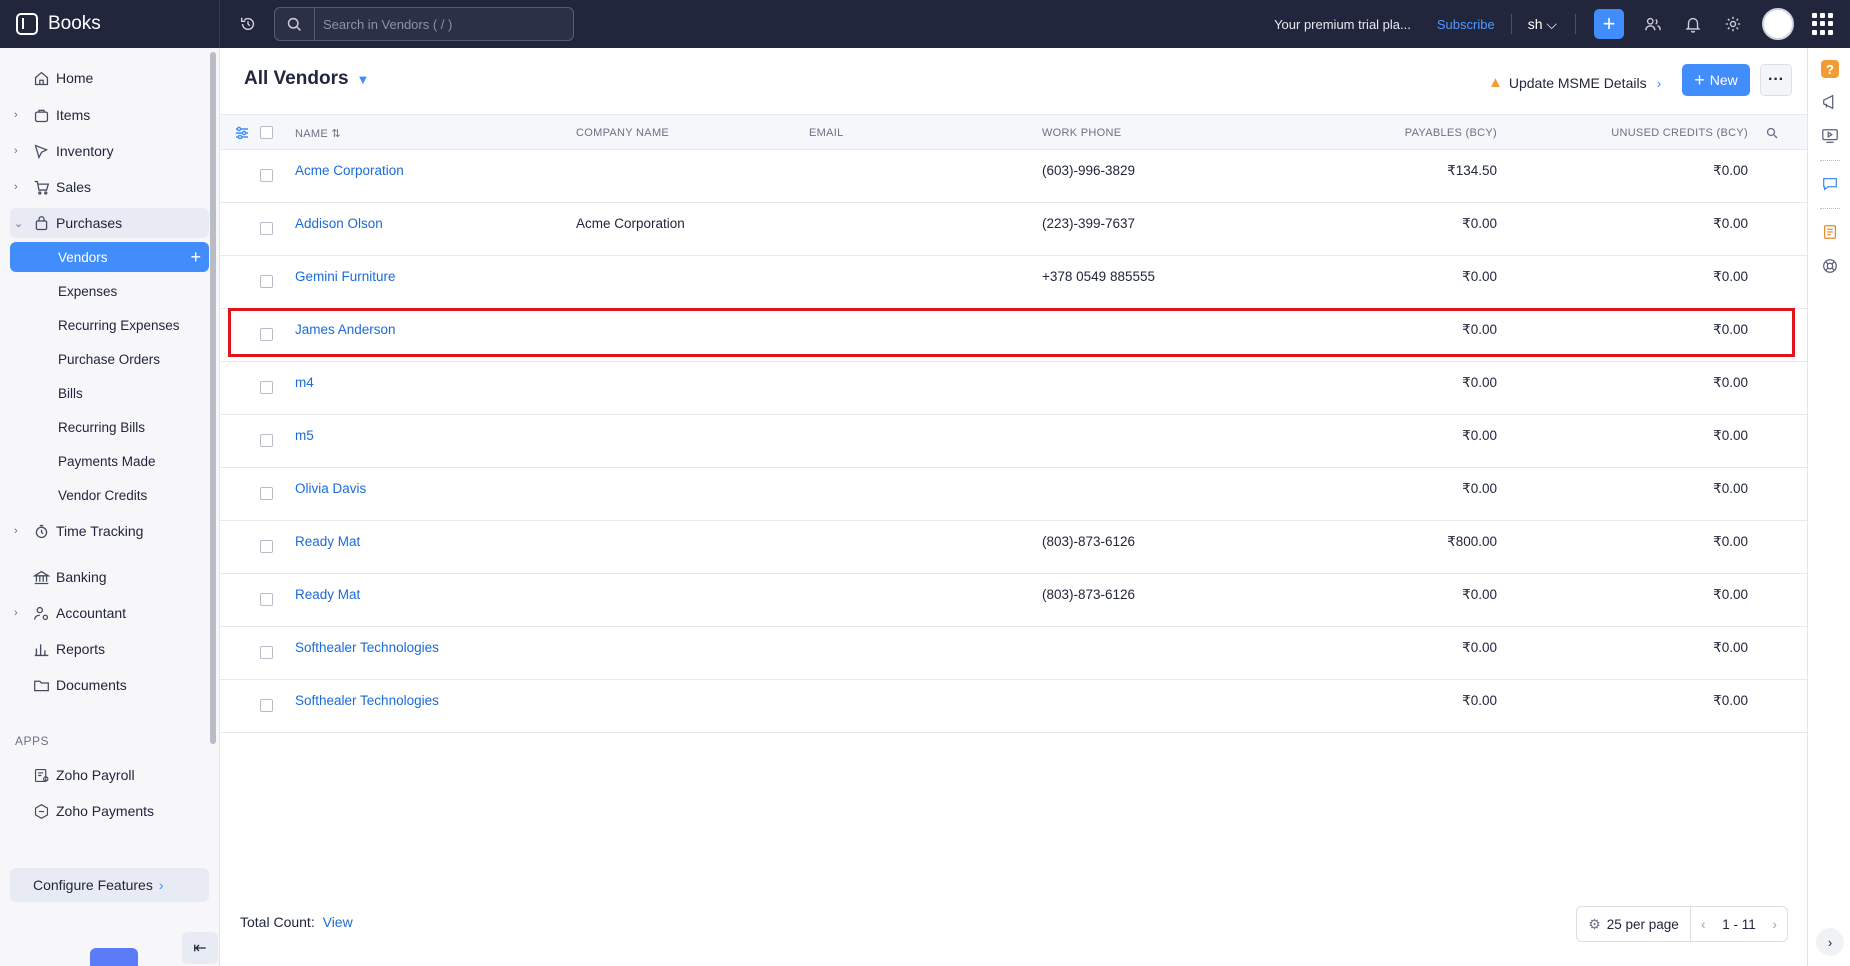 The height and width of the screenshot is (966, 1850). What do you see at coordinates (1776, 80) in the screenshot?
I see `more-options-button: ···` at bounding box center [1776, 80].